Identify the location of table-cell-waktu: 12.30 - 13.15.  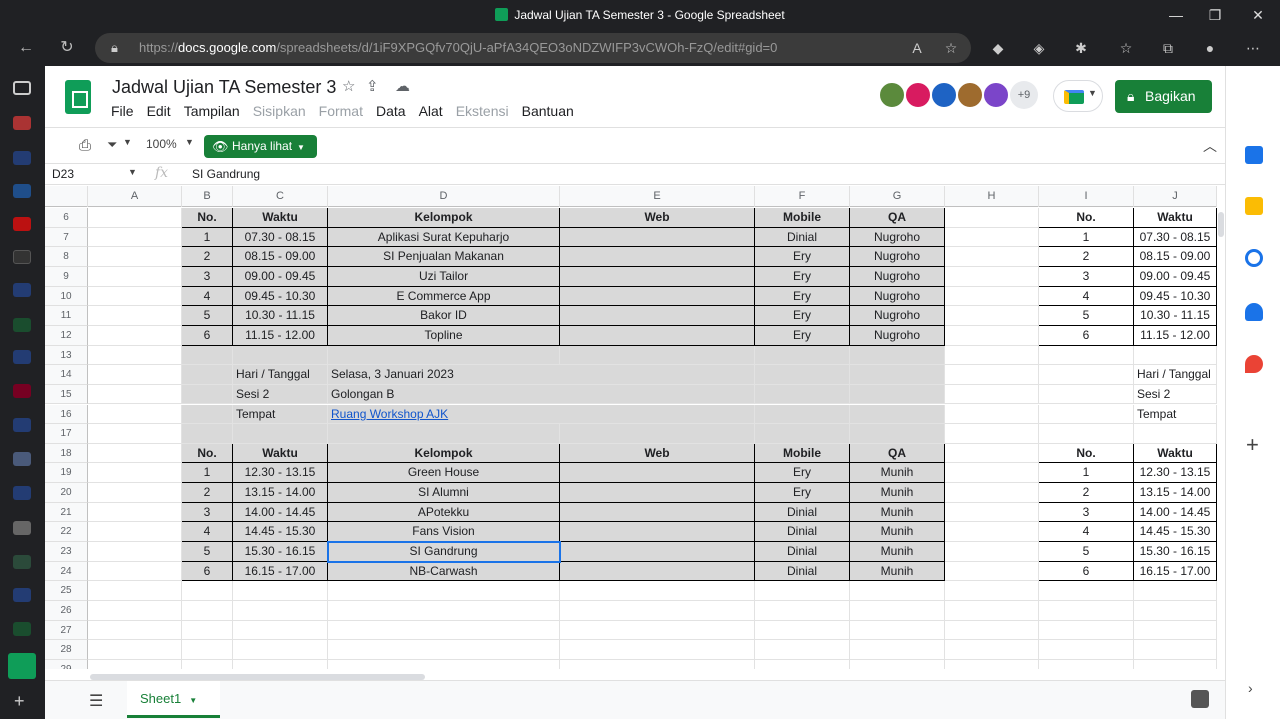
(280, 473).